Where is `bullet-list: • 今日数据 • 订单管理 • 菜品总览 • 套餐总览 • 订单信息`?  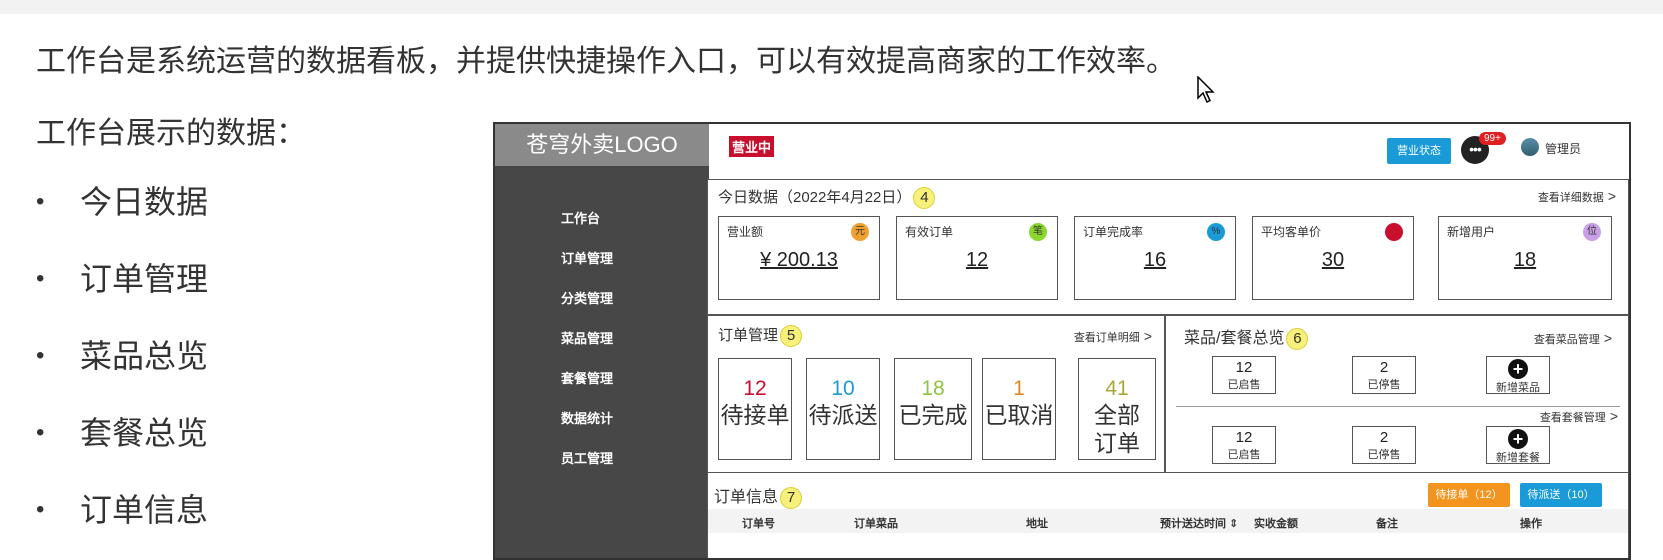 bullet-list: • 今日数据 • 订单管理 • 菜品总览 • 套餐总览 • 订单信息 is located at coordinates (122, 370).